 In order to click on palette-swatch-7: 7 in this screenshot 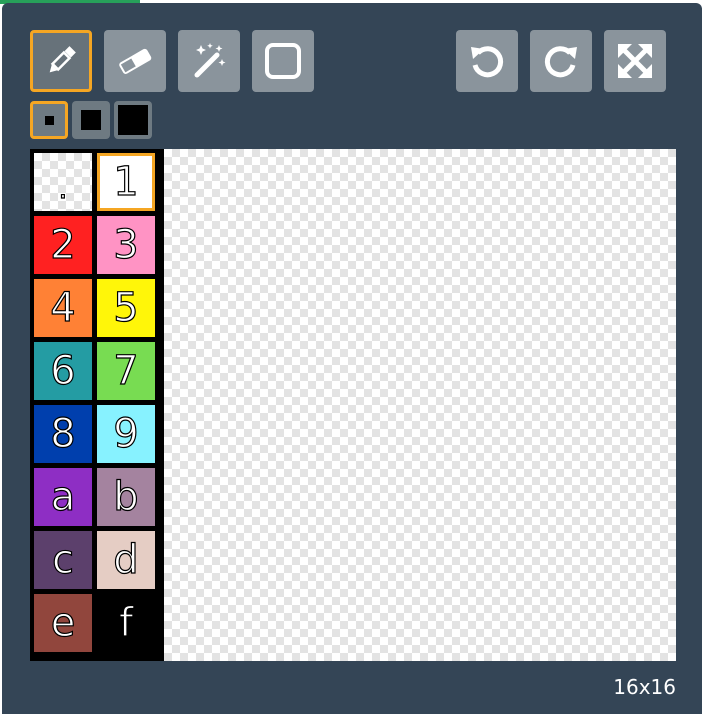, I will do `click(126, 371)`.